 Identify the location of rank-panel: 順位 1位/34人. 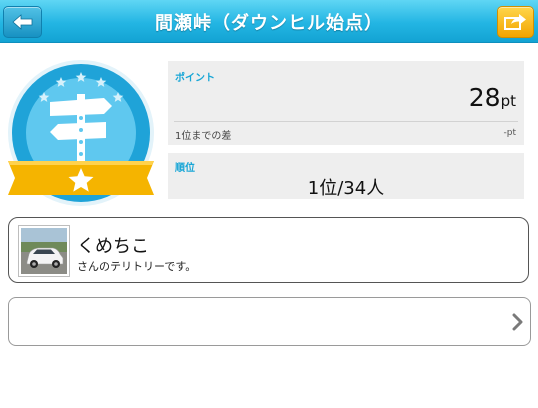
(346, 176).